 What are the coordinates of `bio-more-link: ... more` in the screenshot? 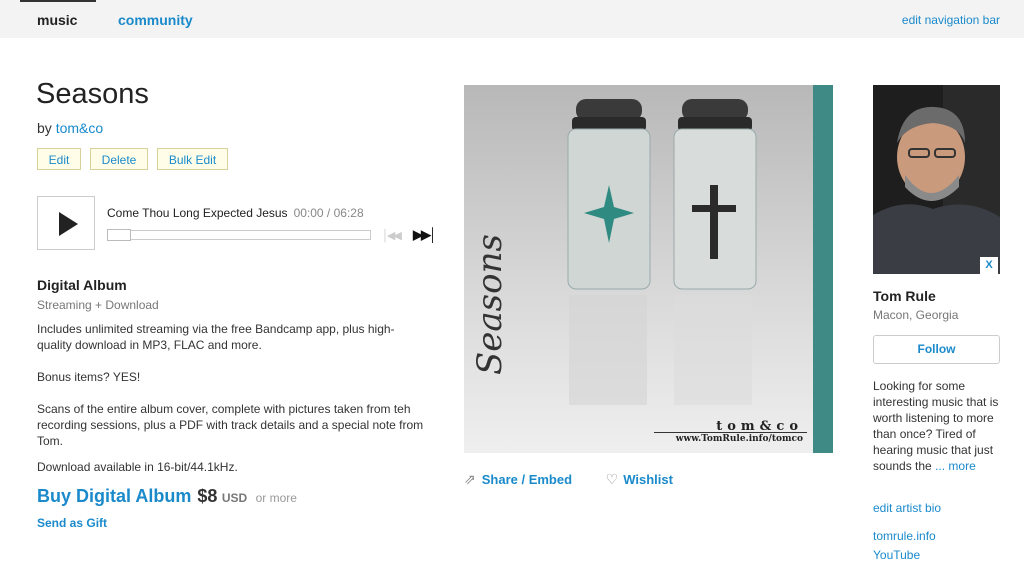 It's located at (955, 466).